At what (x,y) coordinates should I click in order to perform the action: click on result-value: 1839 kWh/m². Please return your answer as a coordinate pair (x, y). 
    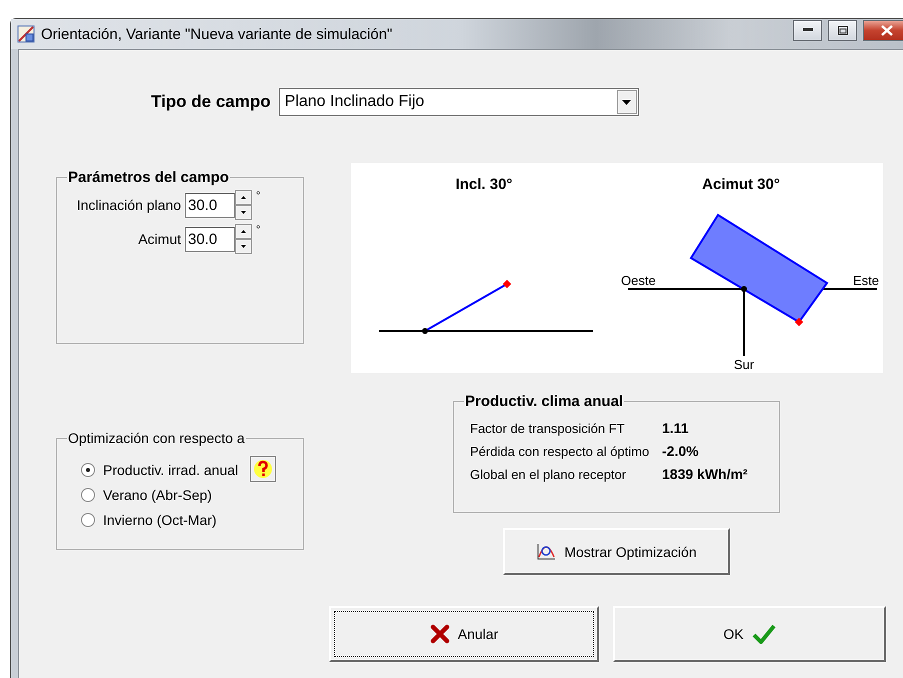
    Looking at the image, I should click on (705, 474).